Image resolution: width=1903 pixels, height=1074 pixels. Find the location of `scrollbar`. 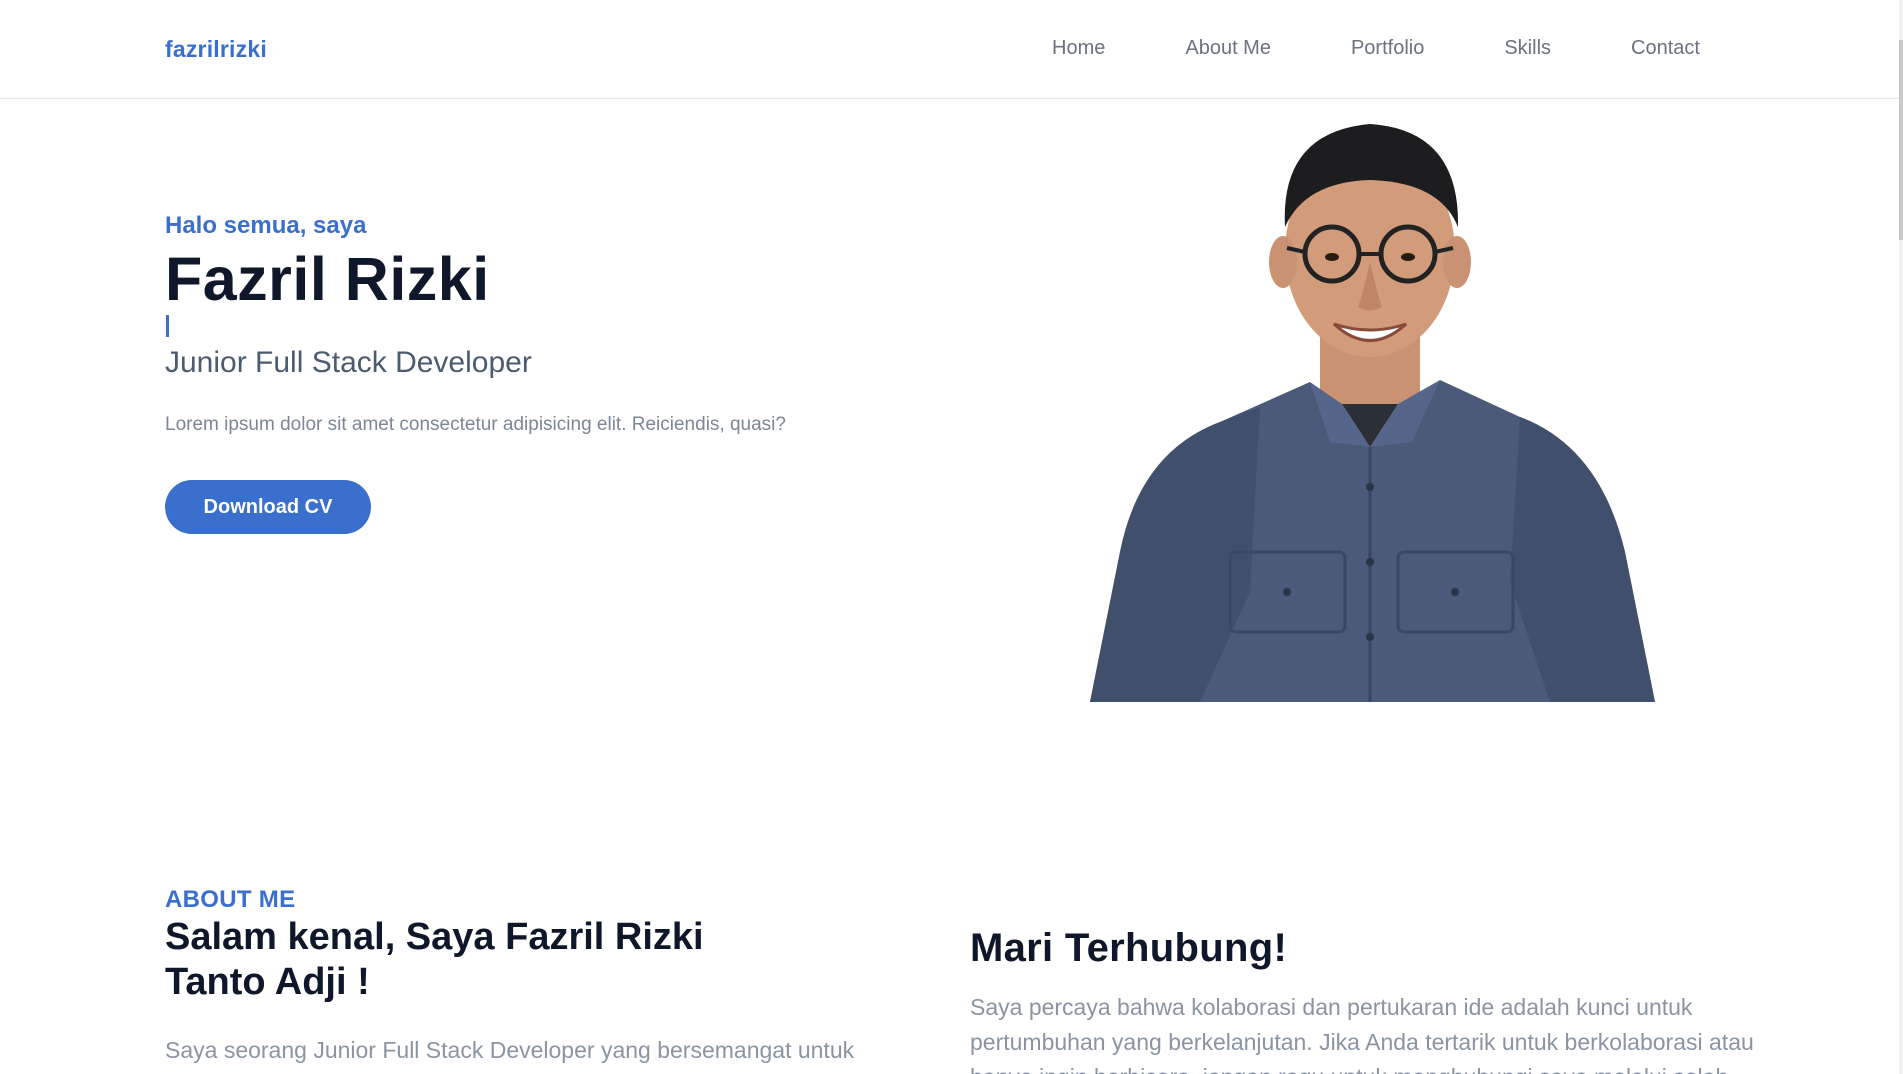

scrollbar is located at coordinates (1901, 537).